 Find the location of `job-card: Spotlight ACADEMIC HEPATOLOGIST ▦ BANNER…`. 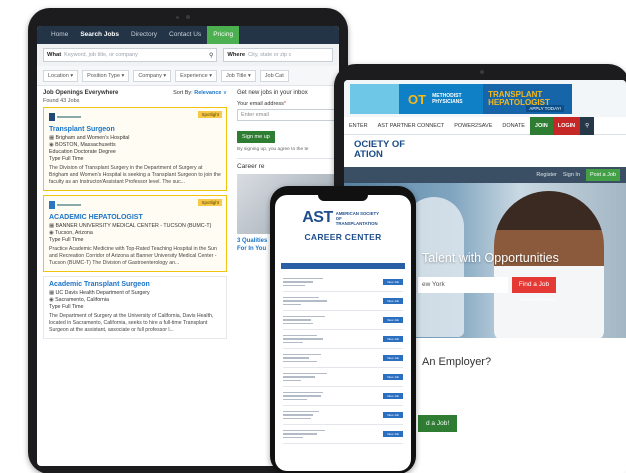

job-card: Spotlight ACADEMIC HEPATOLOGIST ▦ BANNER… is located at coordinates (135, 233).